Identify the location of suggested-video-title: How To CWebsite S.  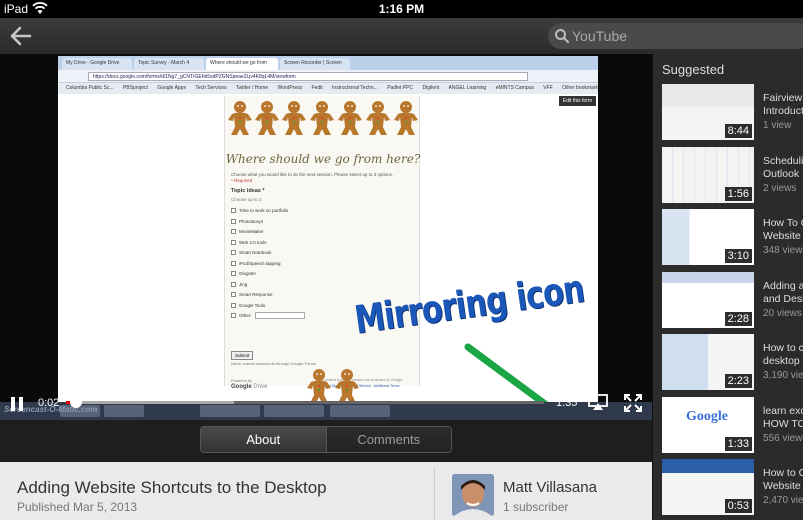
(783, 230).